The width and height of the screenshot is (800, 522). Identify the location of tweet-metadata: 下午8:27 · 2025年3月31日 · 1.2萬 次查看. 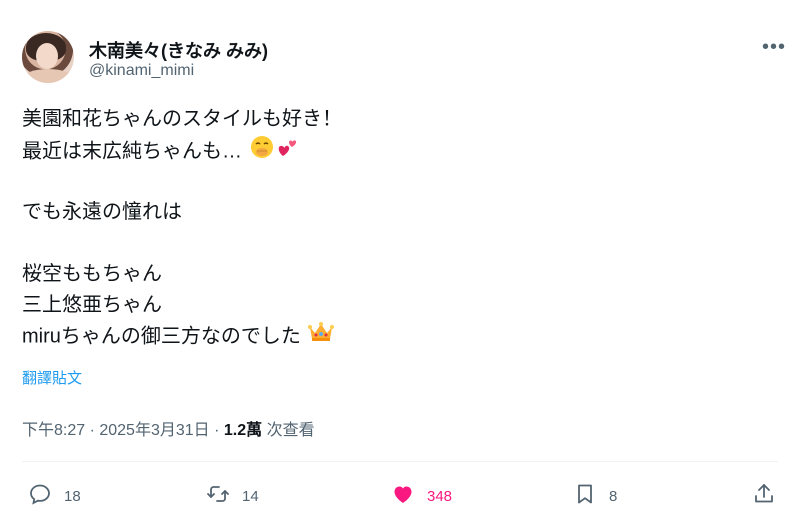
(168, 428).